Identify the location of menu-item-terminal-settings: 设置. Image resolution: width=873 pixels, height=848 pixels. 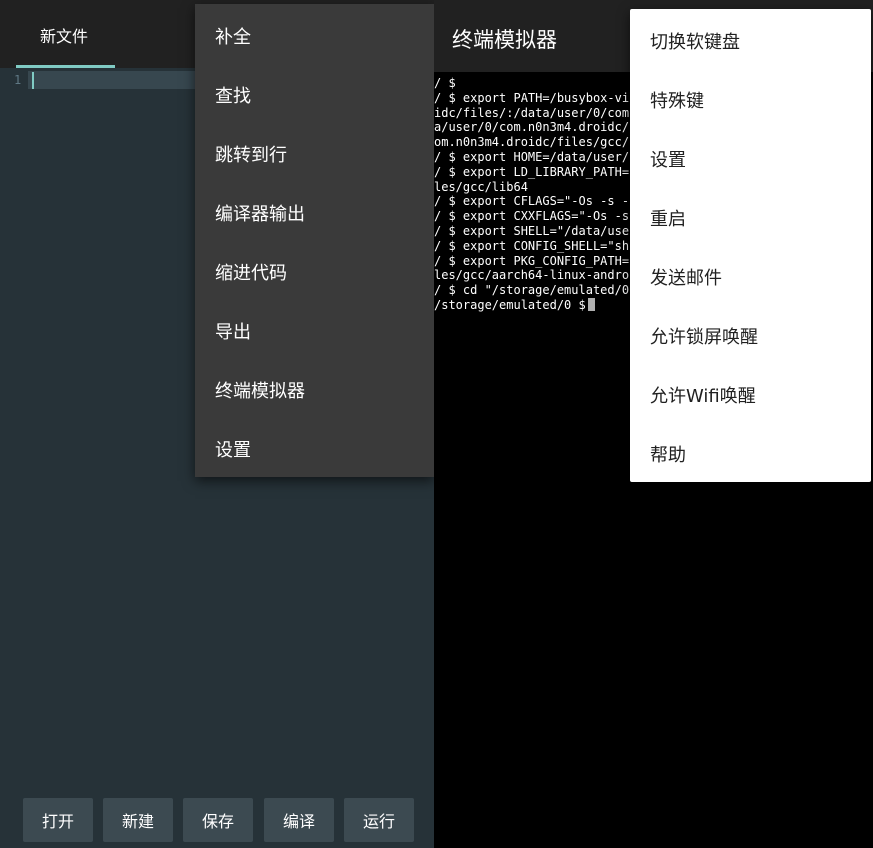
(668, 159).